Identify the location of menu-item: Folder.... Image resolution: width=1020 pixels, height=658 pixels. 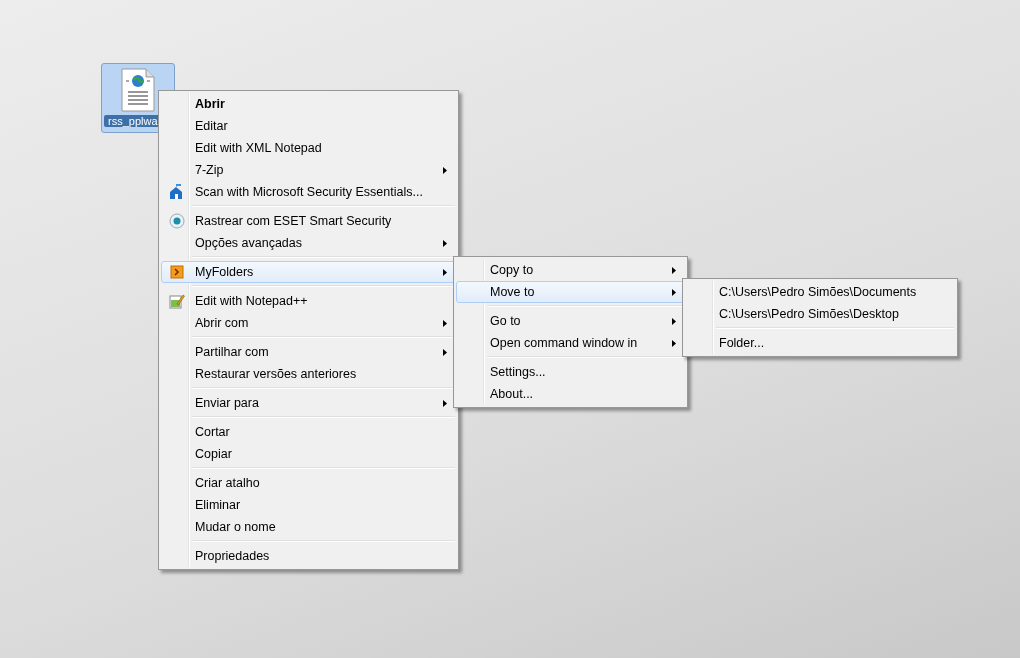
(820, 343).